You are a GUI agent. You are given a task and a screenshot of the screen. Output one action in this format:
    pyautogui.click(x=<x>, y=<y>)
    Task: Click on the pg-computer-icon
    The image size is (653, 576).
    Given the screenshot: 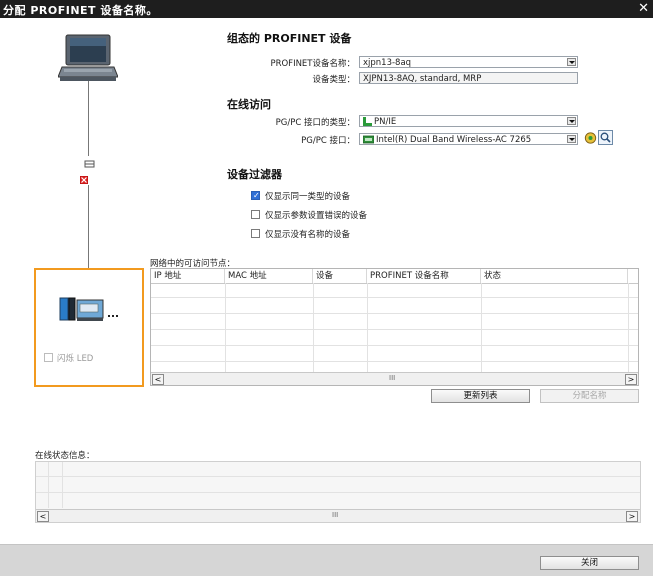 What is the action you would take?
    pyautogui.click(x=88, y=60)
    